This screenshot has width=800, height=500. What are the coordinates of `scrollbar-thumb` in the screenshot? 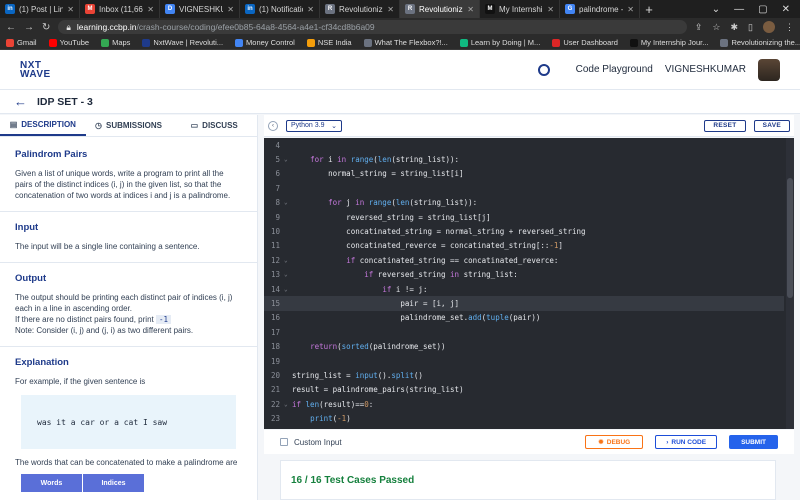 It's located at (790, 238).